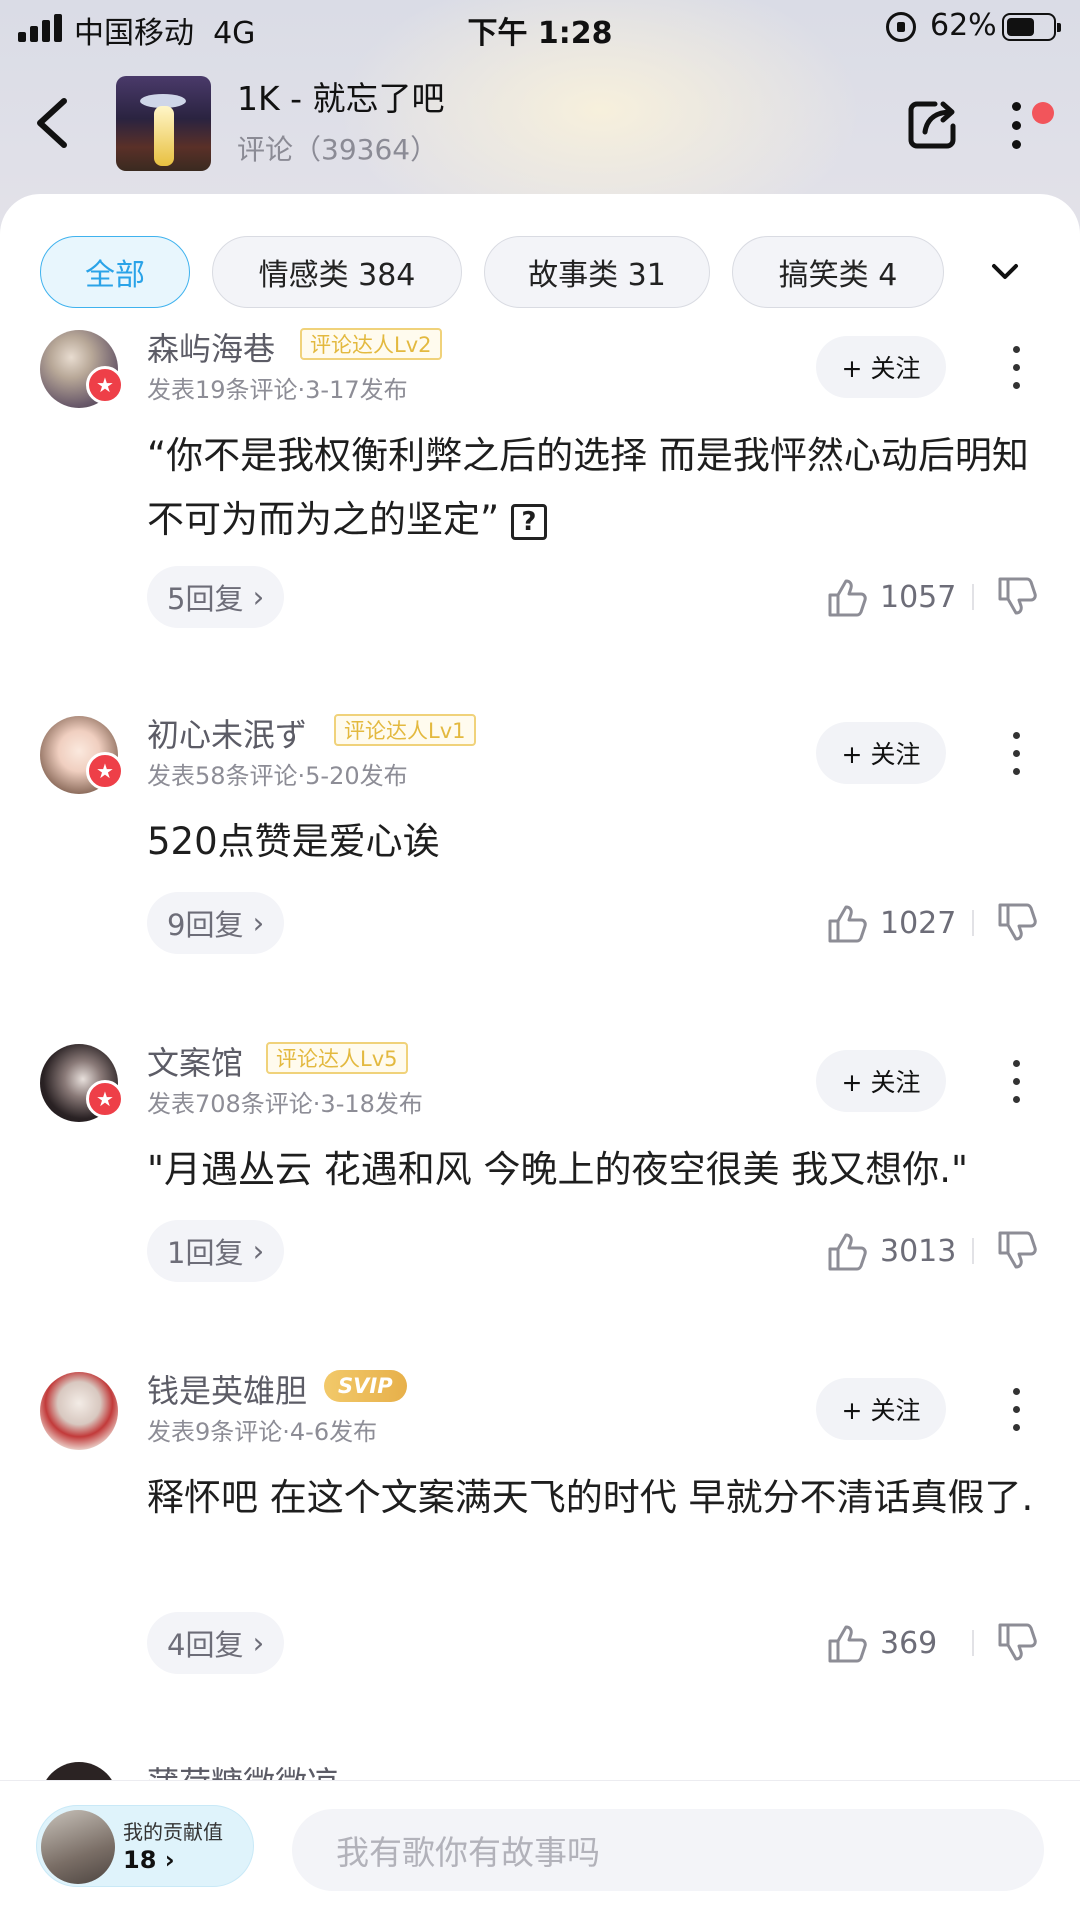 The height and width of the screenshot is (1920, 1080). I want to click on comment-count: 评论（39364）, so click(338, 149).